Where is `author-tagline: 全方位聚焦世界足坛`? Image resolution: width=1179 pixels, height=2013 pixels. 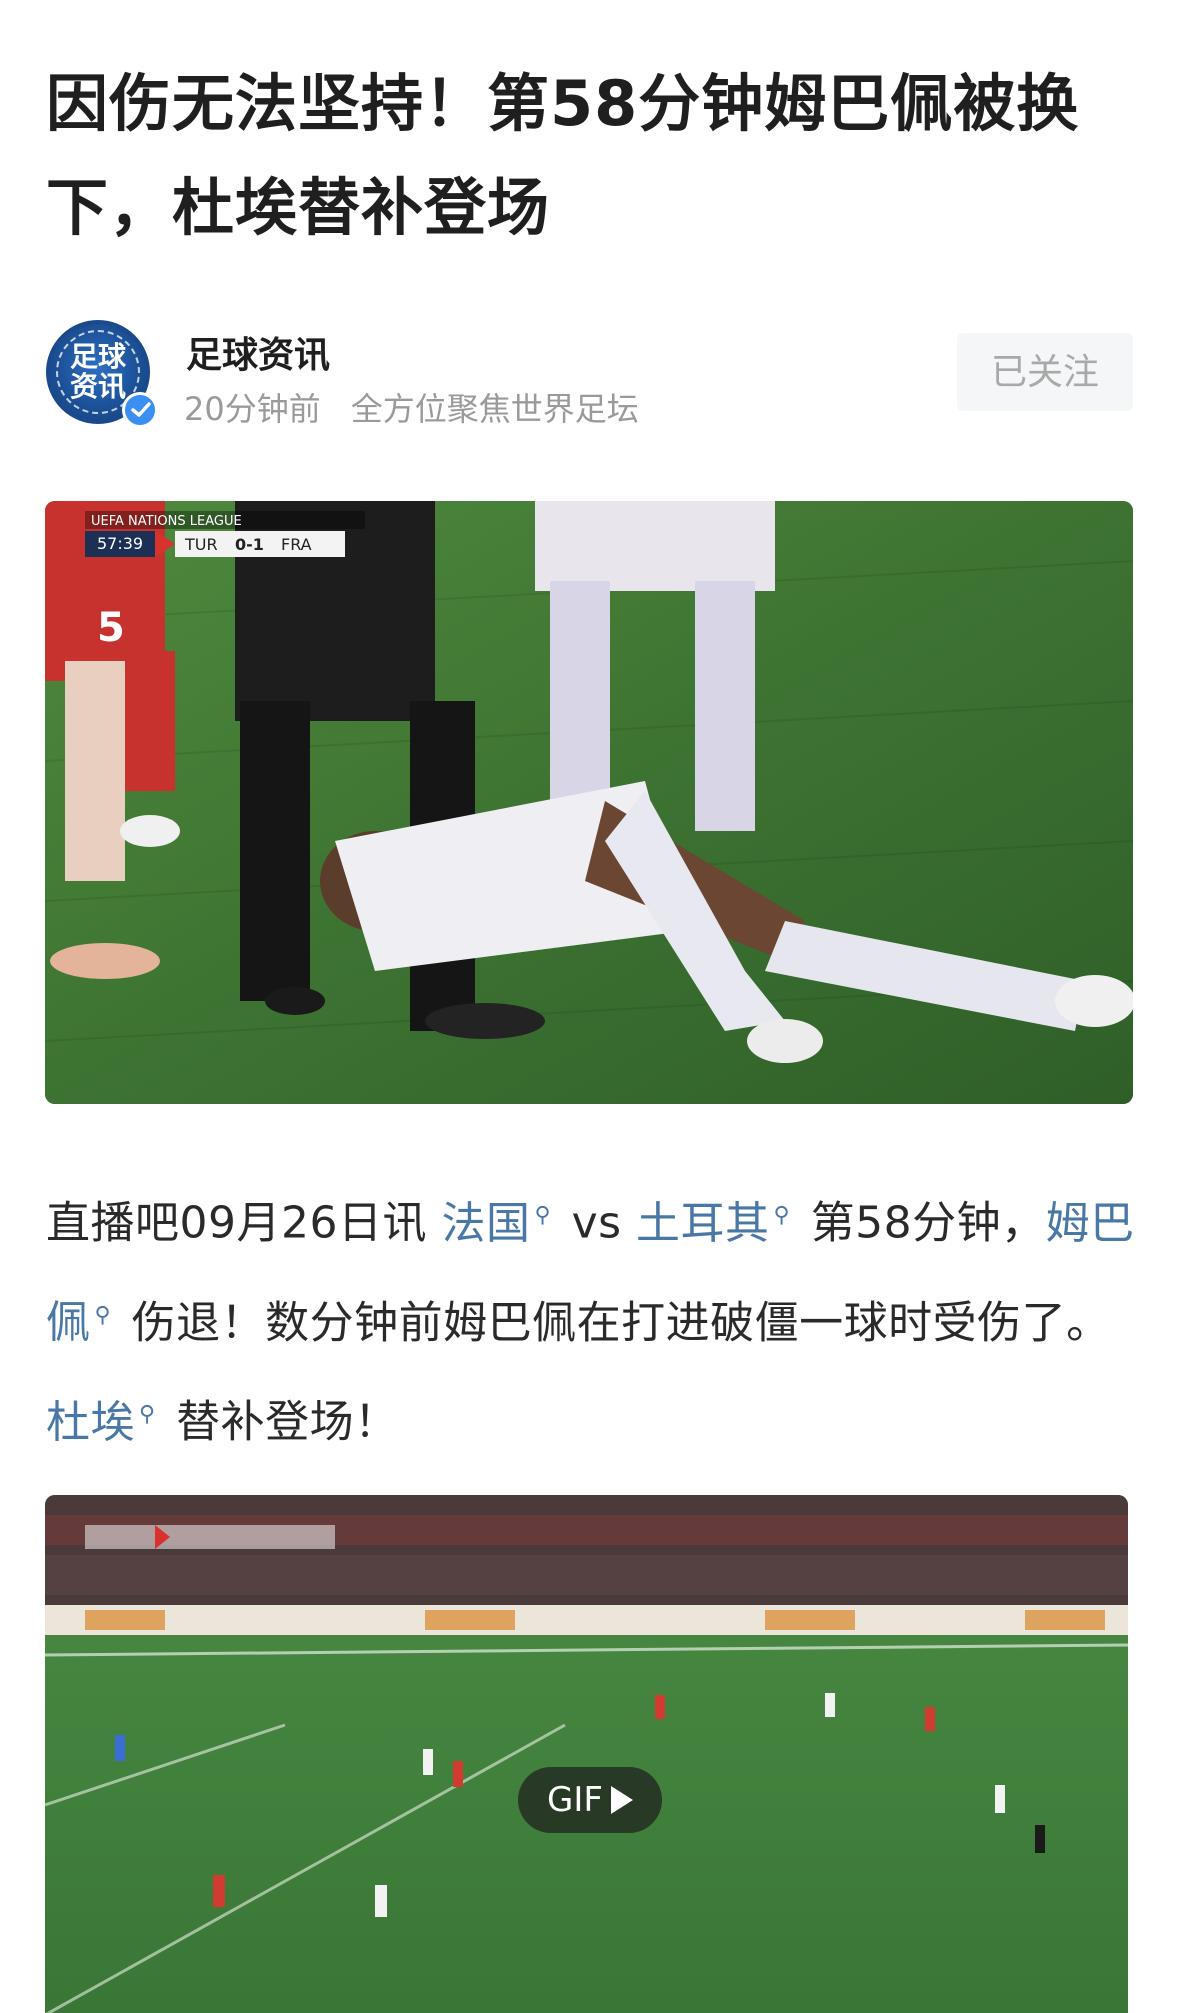 author-tagline: 全方位聚焦世界足坛 is located at coordinates (494, 409).